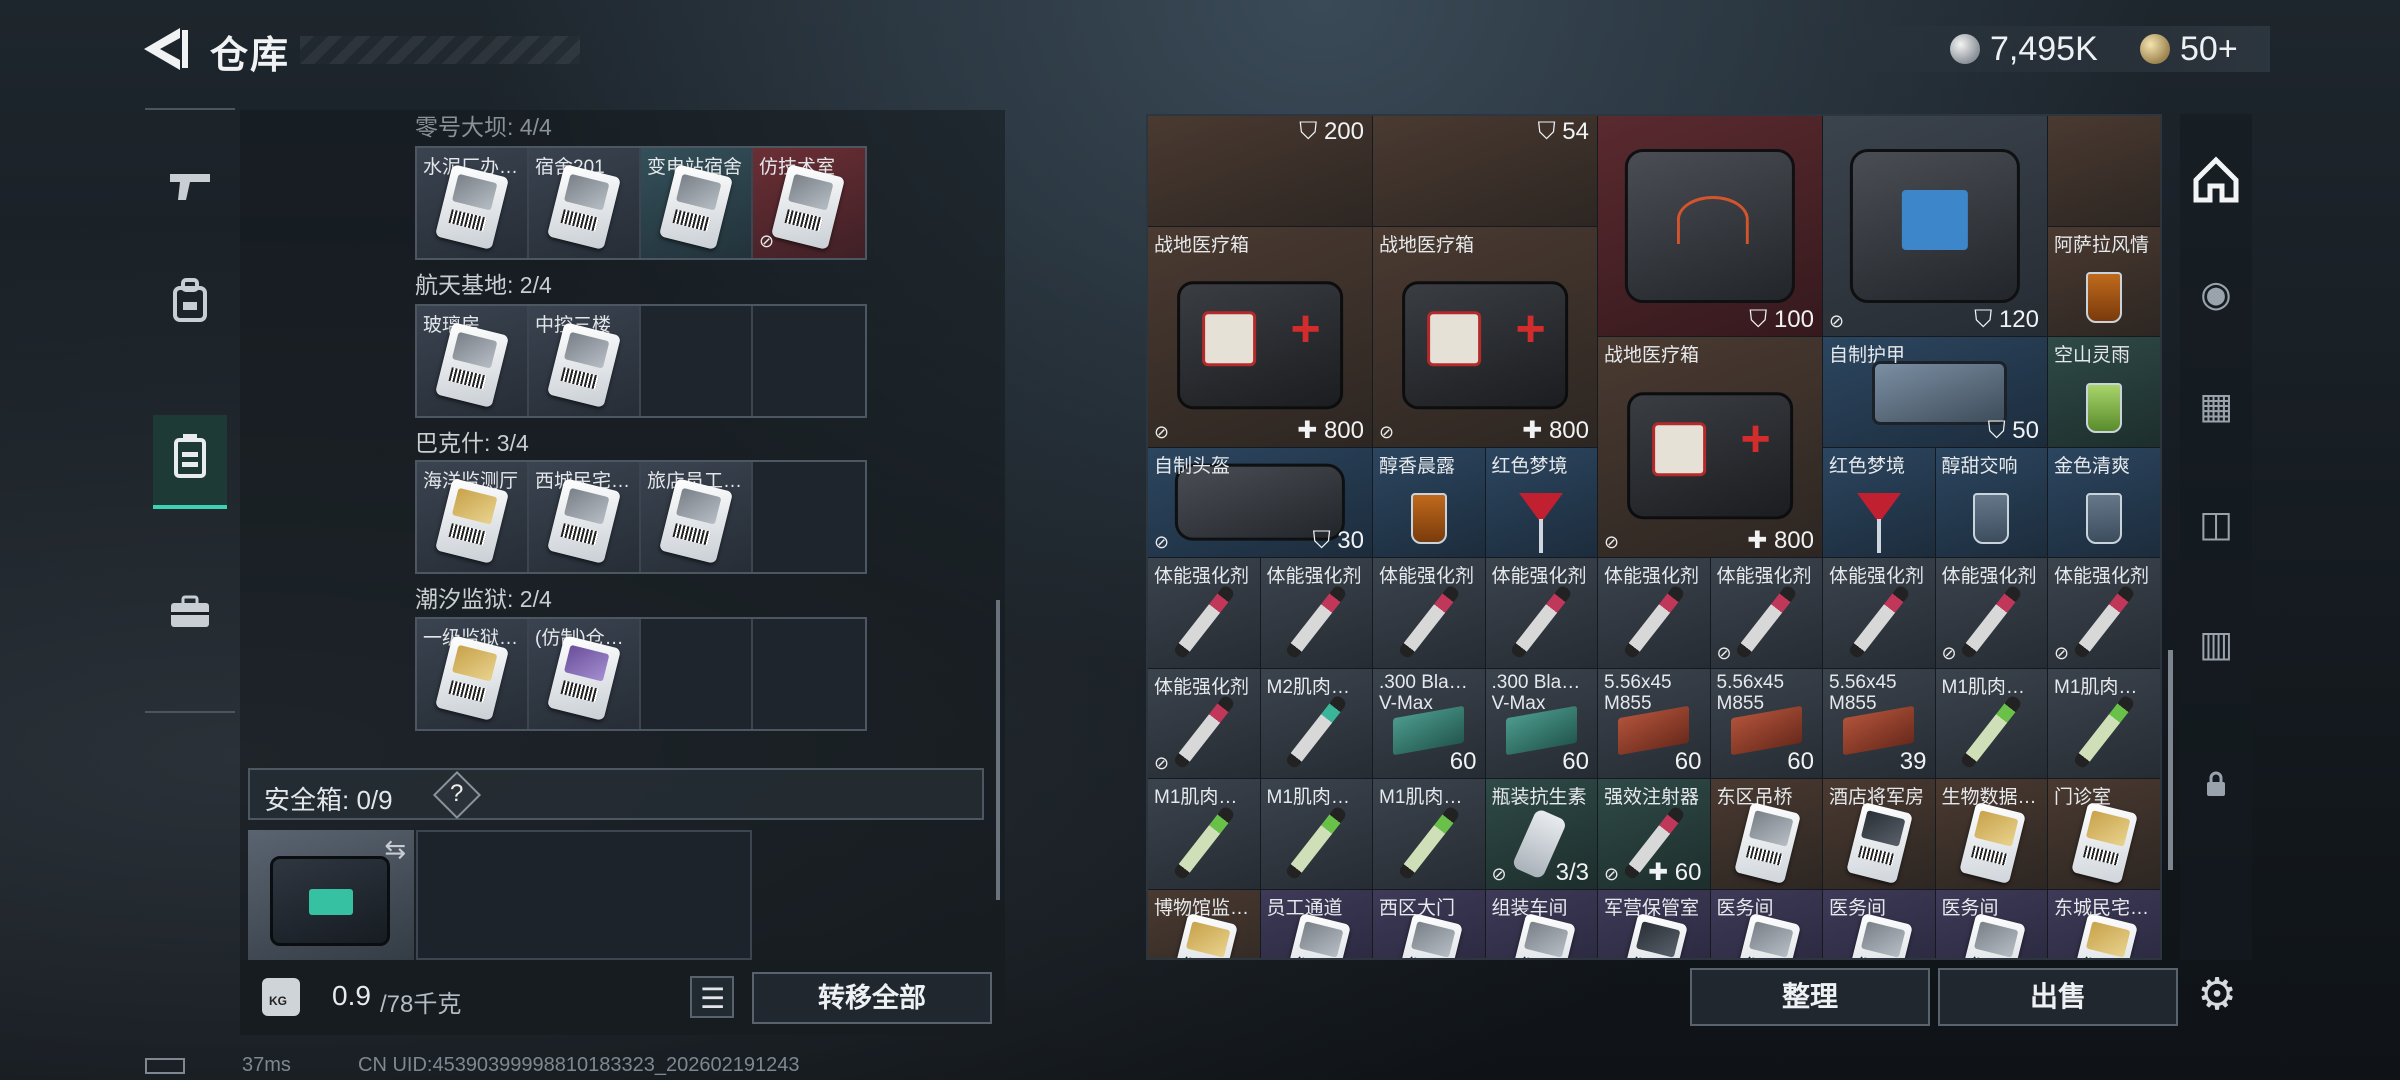  Describe the element at coordinates (872, 998) in the screenshot. I see `transfer-all-button: 转移全部` at that location.